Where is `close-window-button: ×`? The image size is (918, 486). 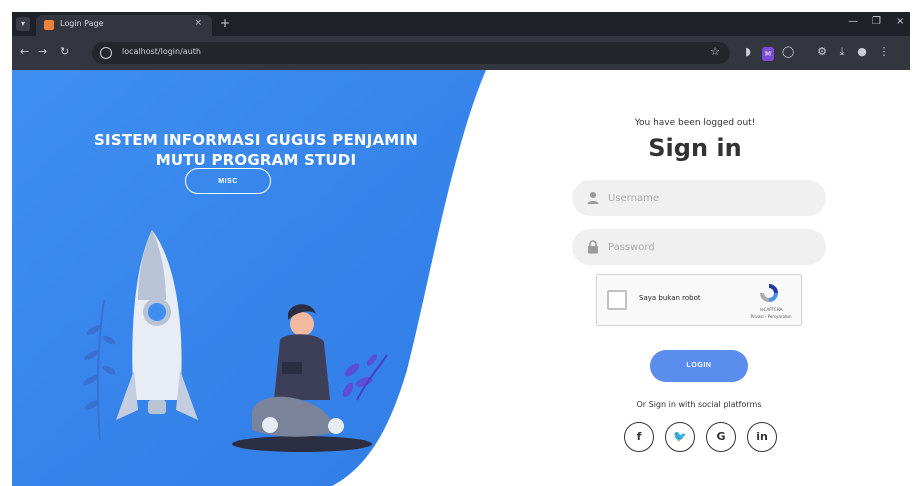
close-window-button: × is located at coordinates (900, 21).